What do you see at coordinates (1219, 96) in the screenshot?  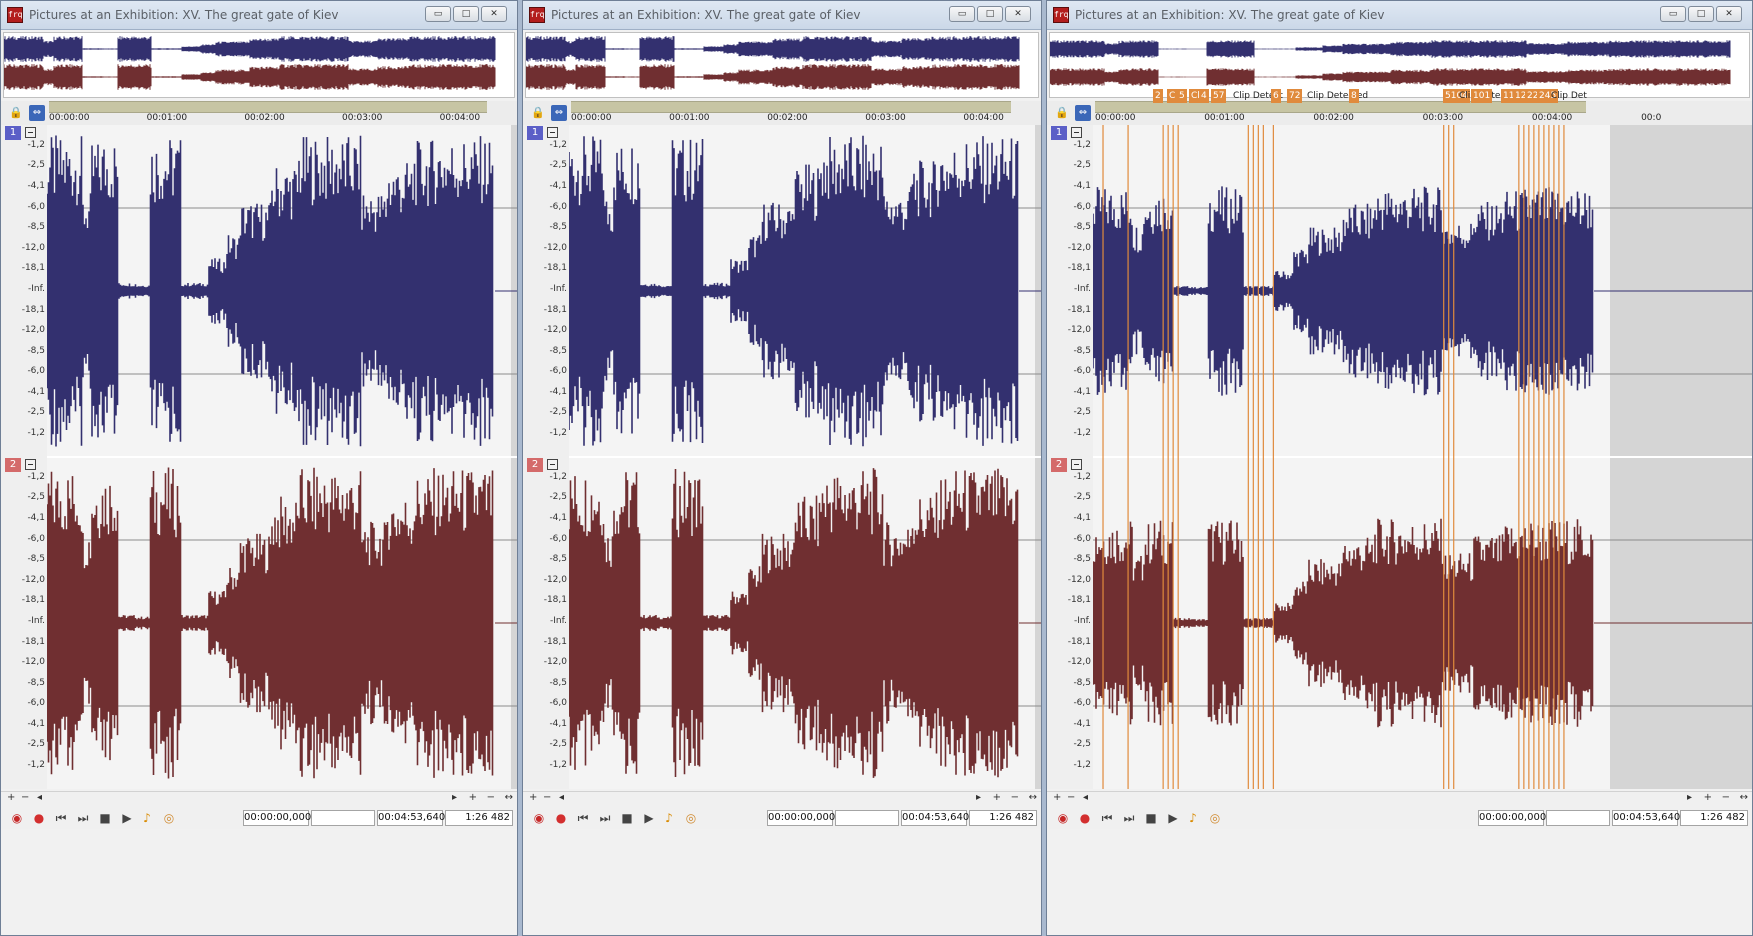 I see `clip-detected-label: 57` at bounding box center [1219, 96].